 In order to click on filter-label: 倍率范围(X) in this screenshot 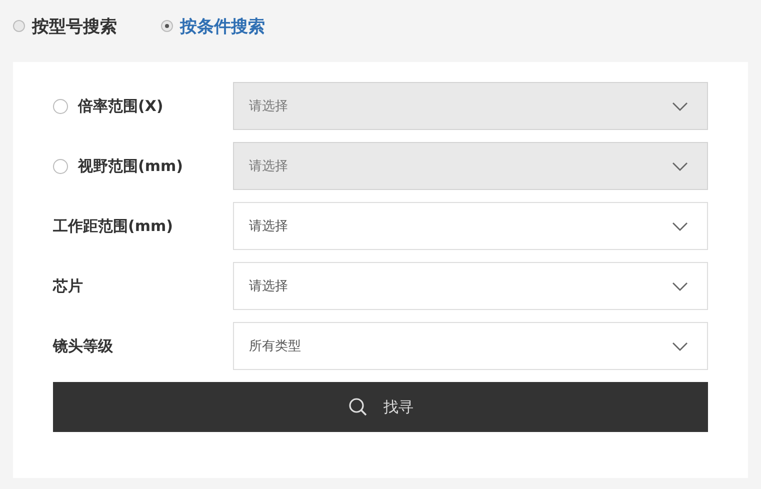, I will do `click(121, 106)`.